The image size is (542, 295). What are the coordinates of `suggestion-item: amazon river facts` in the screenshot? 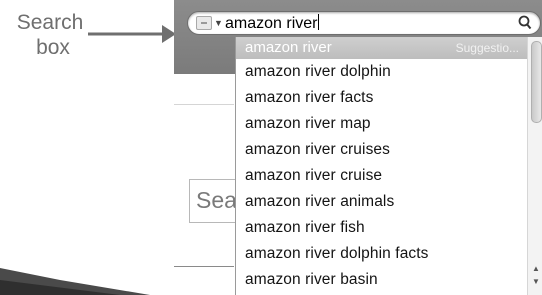 It's located at (381, 98).